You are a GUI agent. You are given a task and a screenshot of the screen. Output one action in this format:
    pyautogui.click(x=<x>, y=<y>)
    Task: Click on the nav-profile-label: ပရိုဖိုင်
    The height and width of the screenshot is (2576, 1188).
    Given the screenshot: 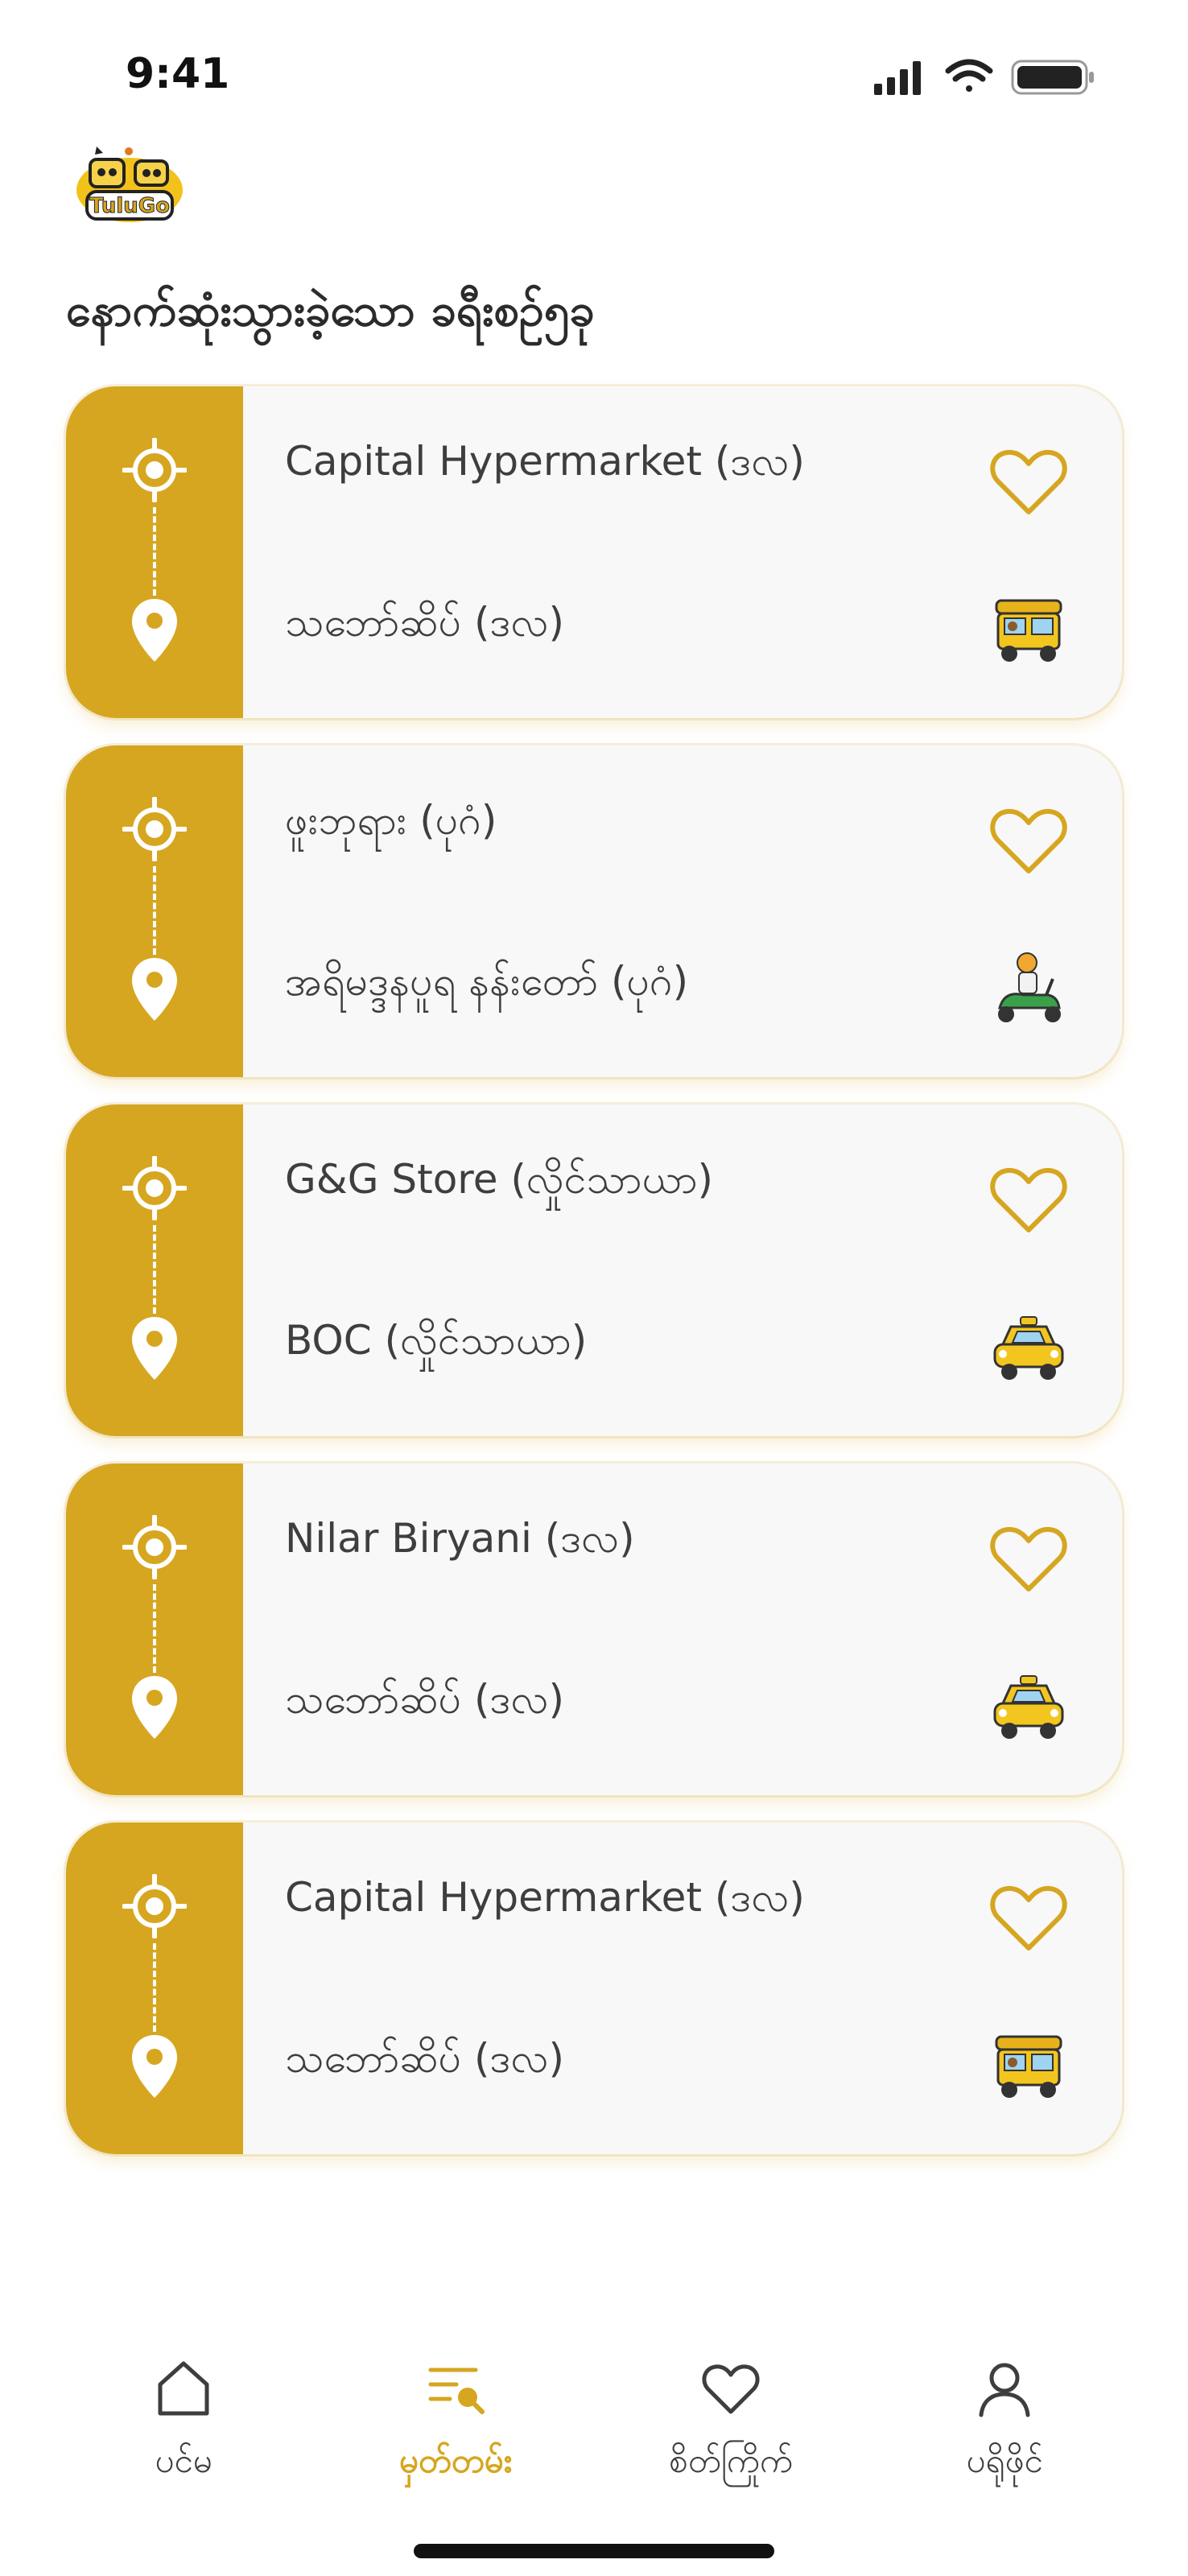 What is the action you would take?
    pyautogui.click(x=1004, y=2460)
    